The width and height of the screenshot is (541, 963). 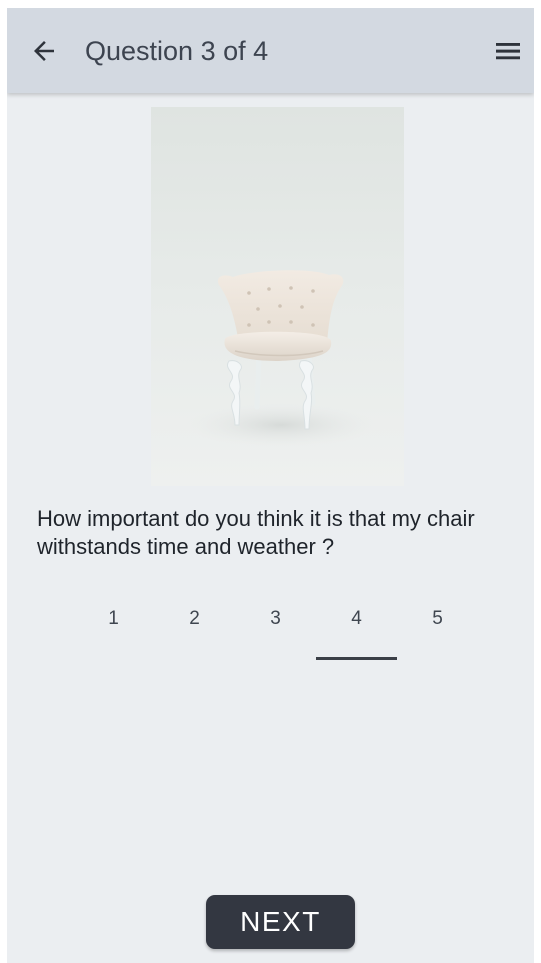 What do you see at coordinates (437, 633) in the screenshot?
I see `rating-option-5: 5` at bounding box center [437, 633].